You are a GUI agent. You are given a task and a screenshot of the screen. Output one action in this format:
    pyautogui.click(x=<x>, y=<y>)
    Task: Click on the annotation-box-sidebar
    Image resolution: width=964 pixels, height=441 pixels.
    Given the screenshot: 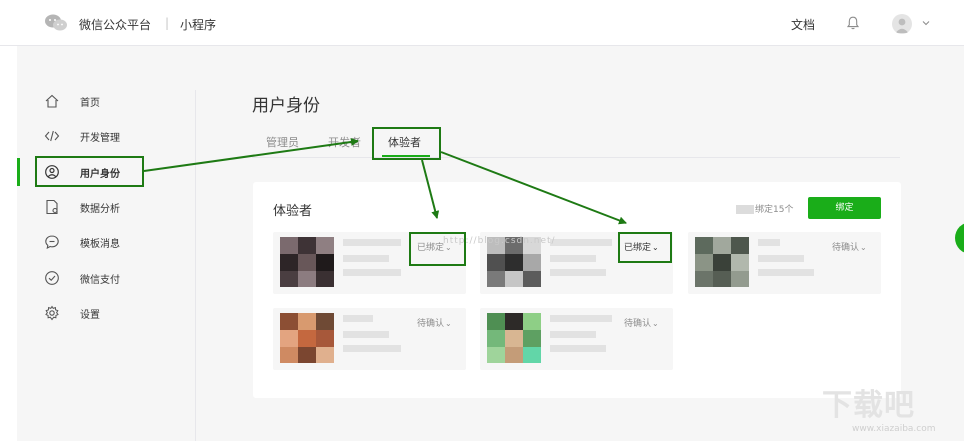 What is the action you would take?
    pyautogui.click(x=89, y=171)
    